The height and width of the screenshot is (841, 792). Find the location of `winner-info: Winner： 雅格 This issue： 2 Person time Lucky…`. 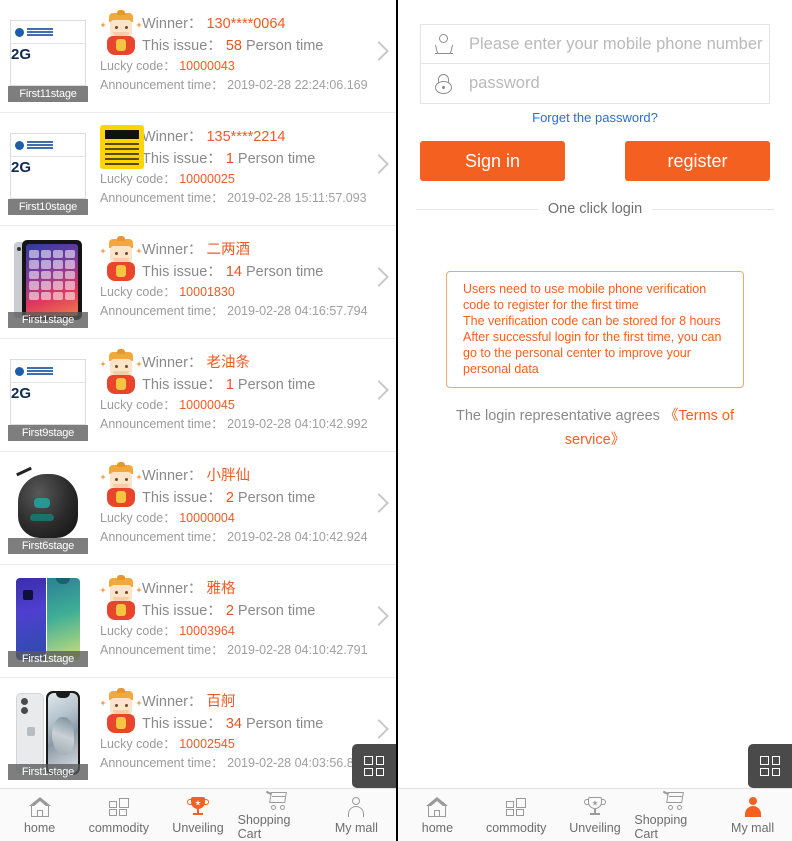

winner-info: Winner： 雅格 This issue： 2 Person time Lucky… is located at coordinates (243, 616).